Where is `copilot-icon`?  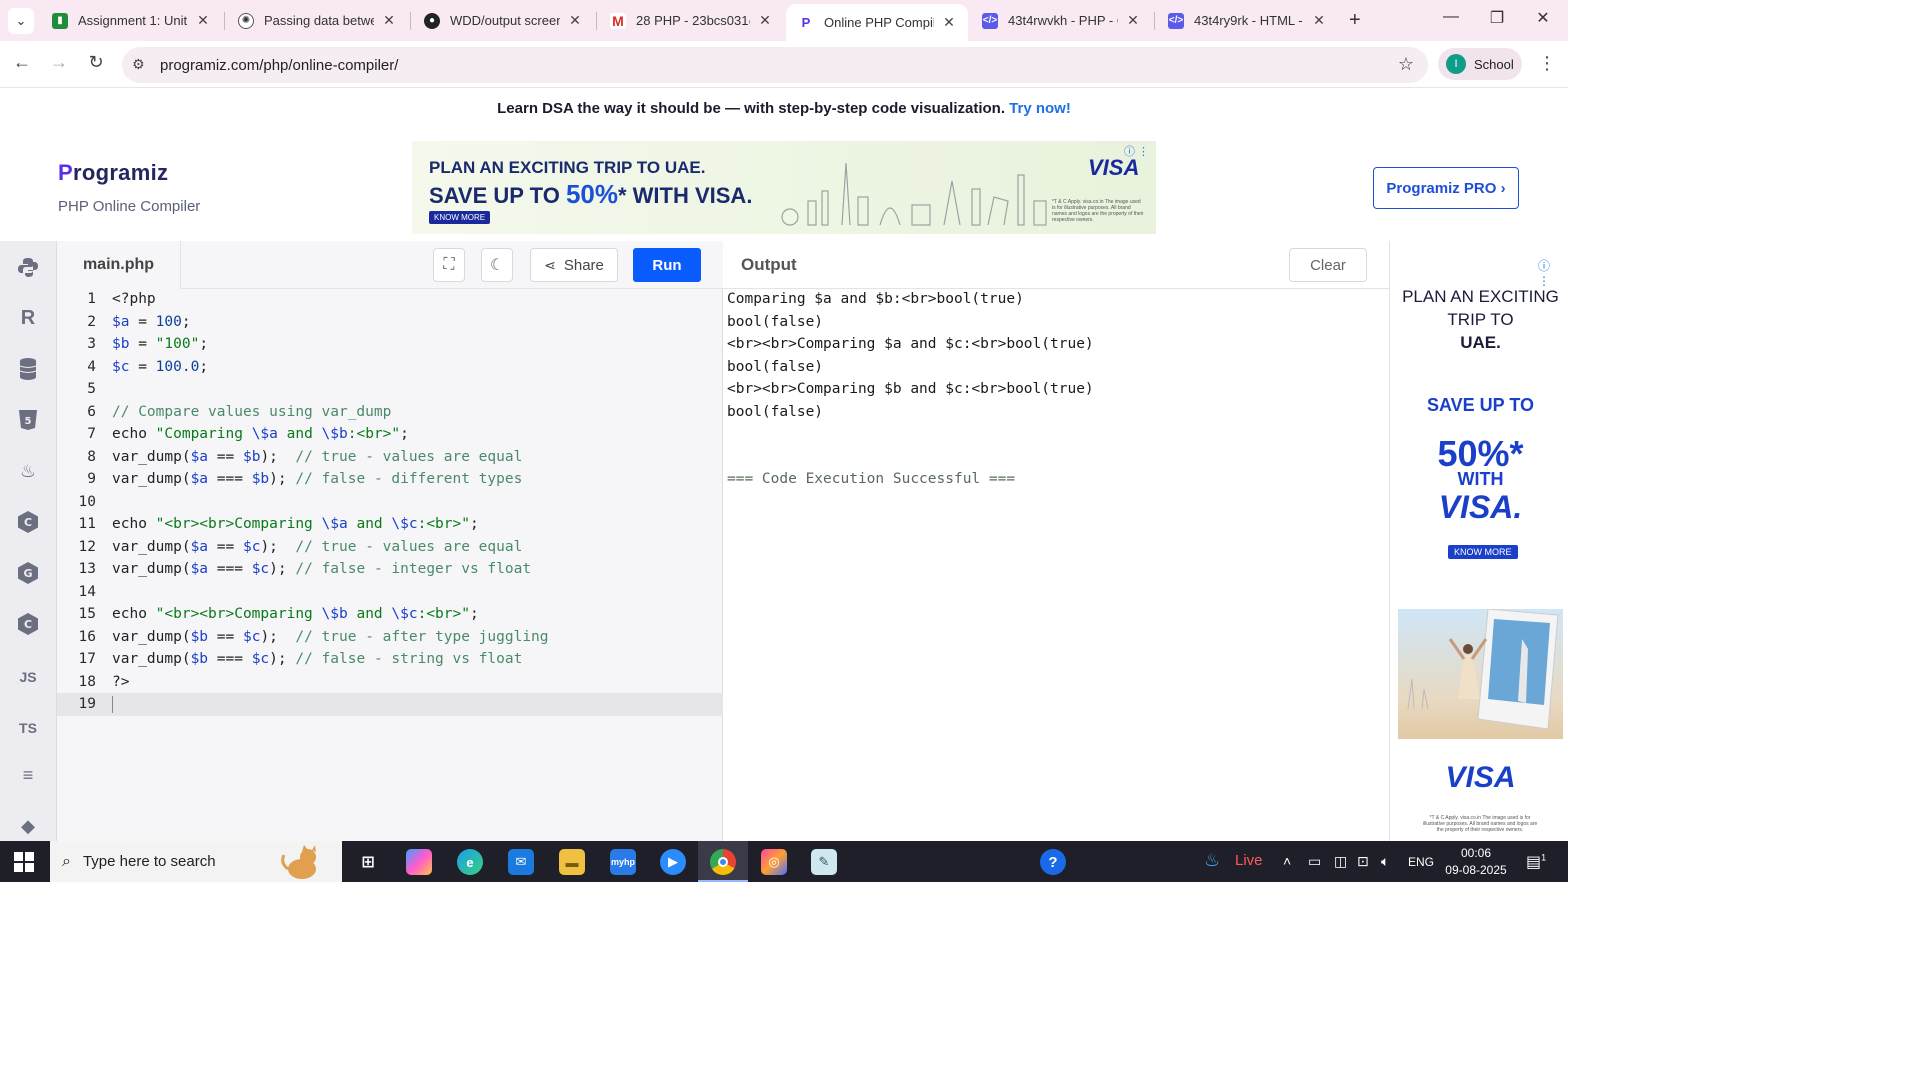
copilot-icon is located at coordinates (419, 862).